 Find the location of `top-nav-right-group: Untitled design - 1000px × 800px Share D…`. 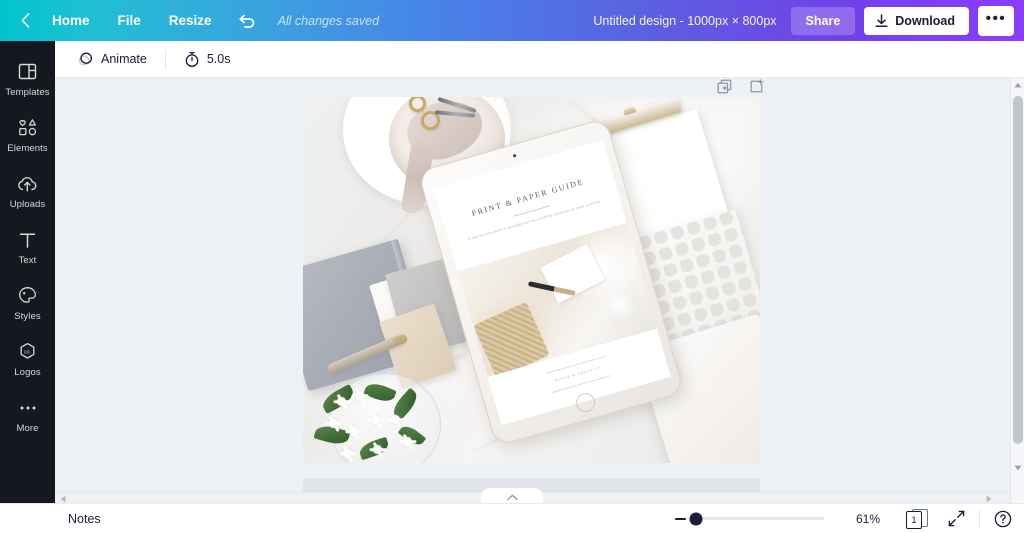

top-nav-right-group: Untitled design - 1000px × 800px Share D… is located at coordinates (808, 20).